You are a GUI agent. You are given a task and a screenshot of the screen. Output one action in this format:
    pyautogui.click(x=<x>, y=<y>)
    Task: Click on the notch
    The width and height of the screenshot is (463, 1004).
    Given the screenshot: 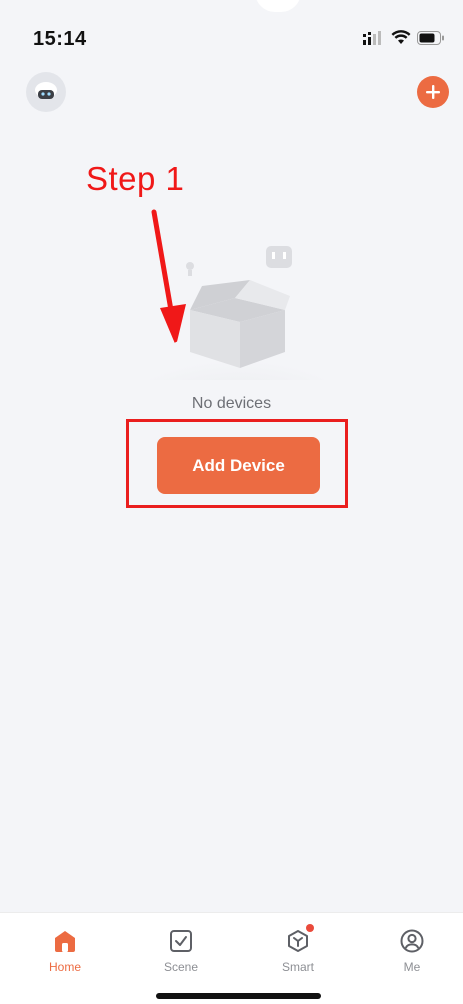 What is the action you would take?
    pyautogui.click(x=278, y=6)
    